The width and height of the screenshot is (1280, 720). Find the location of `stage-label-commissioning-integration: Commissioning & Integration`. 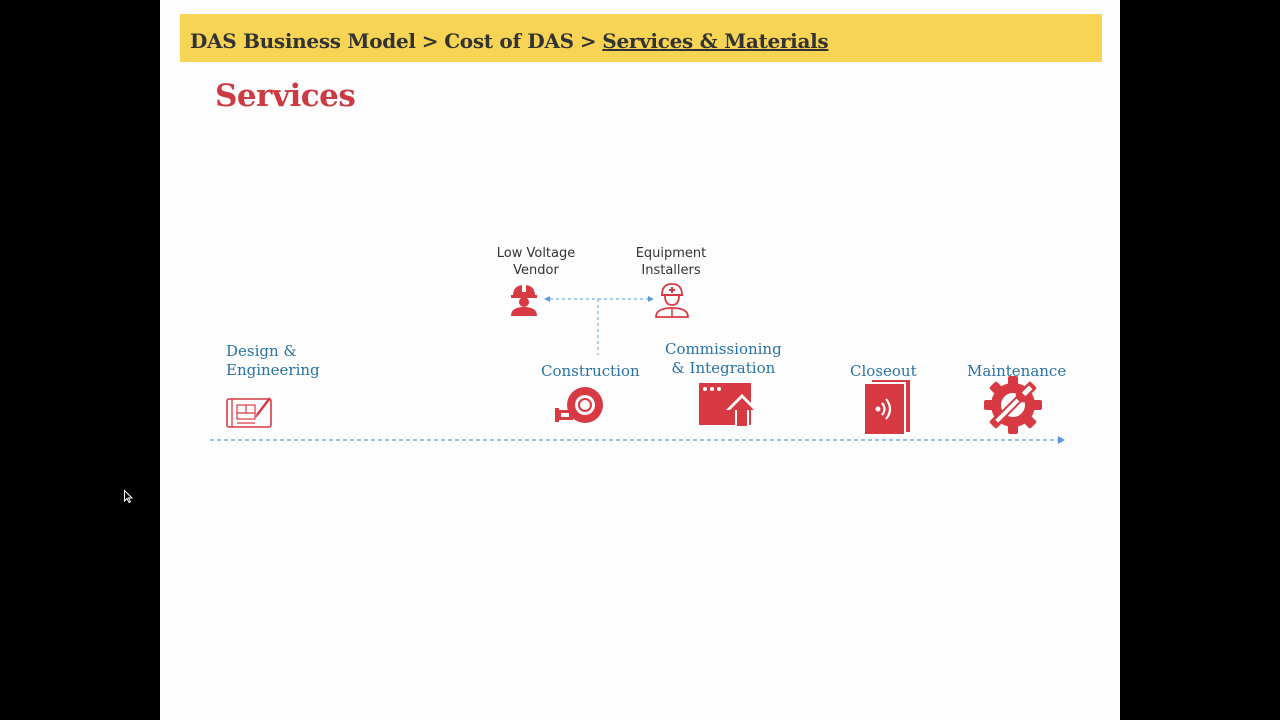

stage-label-commissioning-integration: Commissioning & Integration is located at coordinates (723, 358).